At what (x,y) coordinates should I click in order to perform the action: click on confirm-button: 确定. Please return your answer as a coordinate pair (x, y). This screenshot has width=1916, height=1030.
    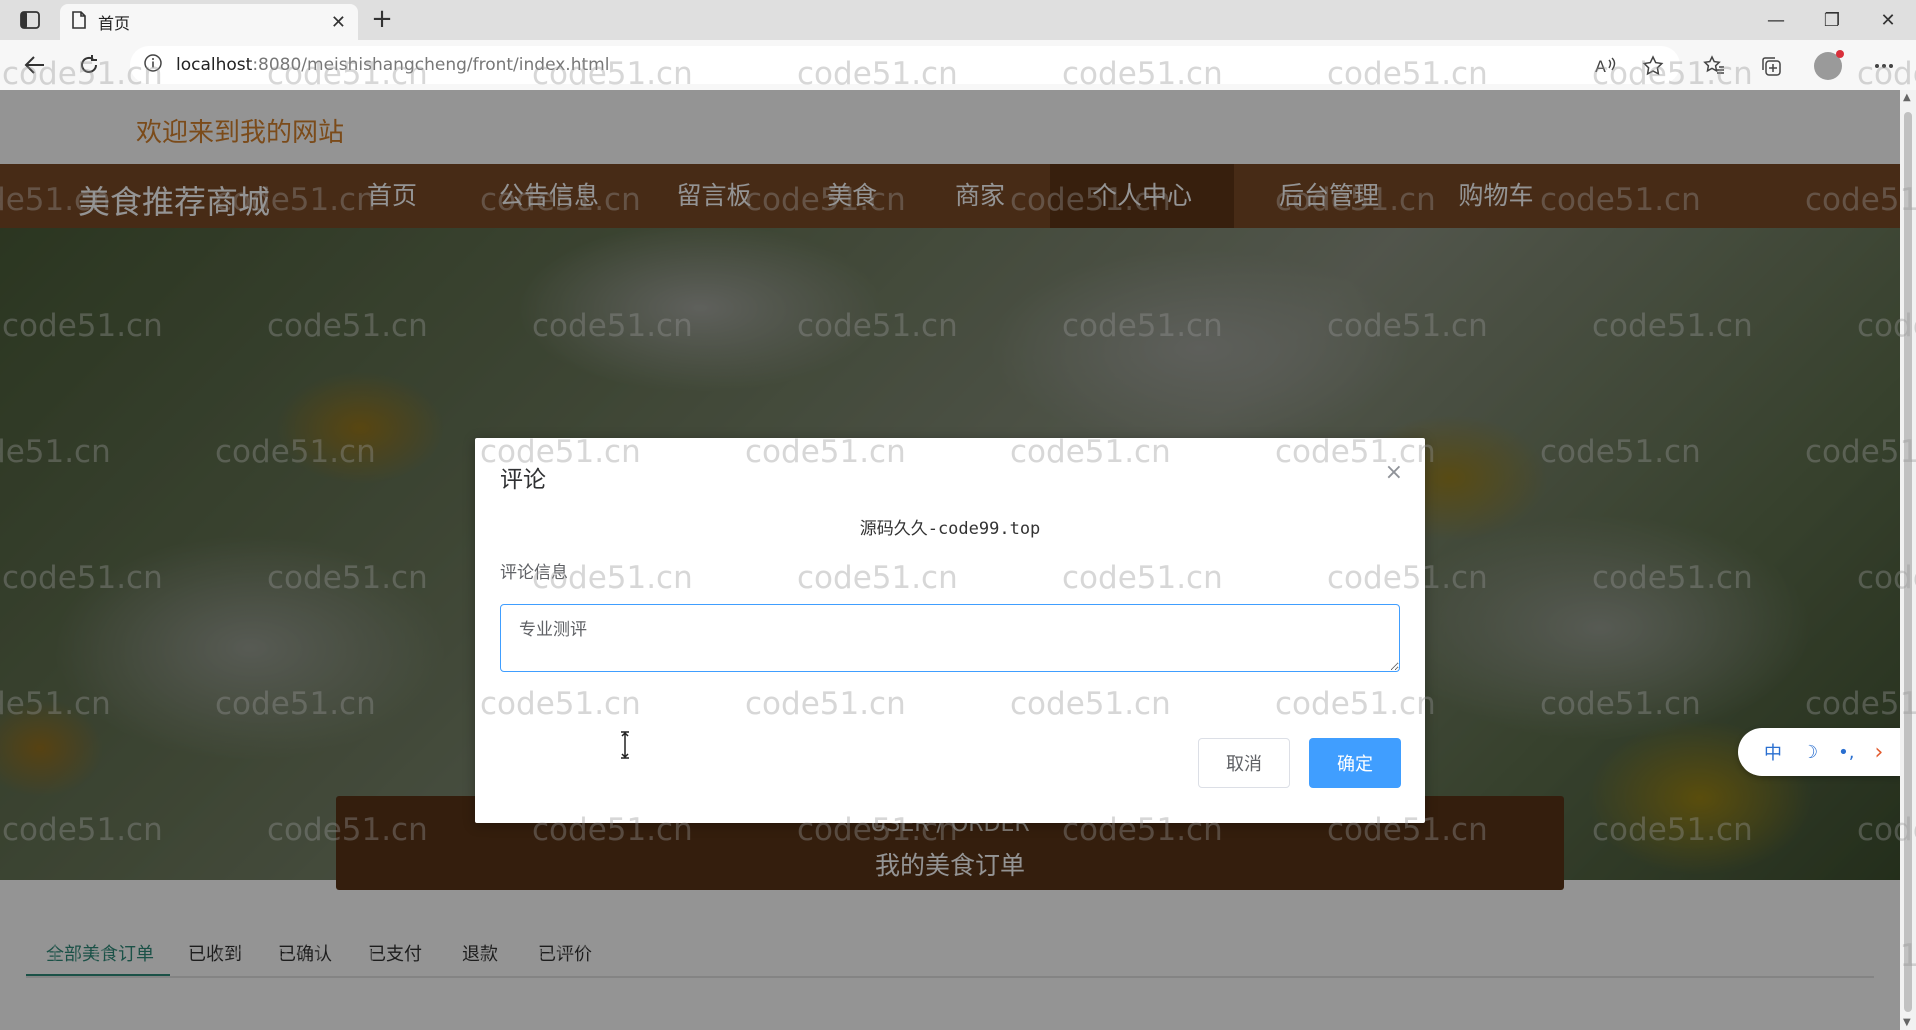
    Looking at the image, I should click on (1355, 763).